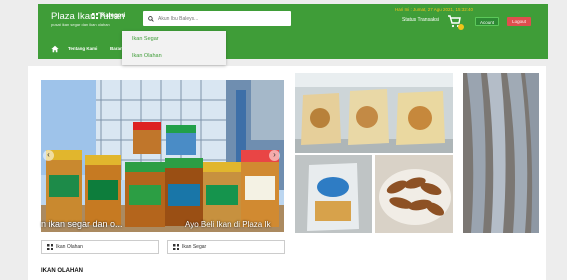 This screenshot has width=567, height=280. I want to click on product-tile-chips, so click(374, 113).